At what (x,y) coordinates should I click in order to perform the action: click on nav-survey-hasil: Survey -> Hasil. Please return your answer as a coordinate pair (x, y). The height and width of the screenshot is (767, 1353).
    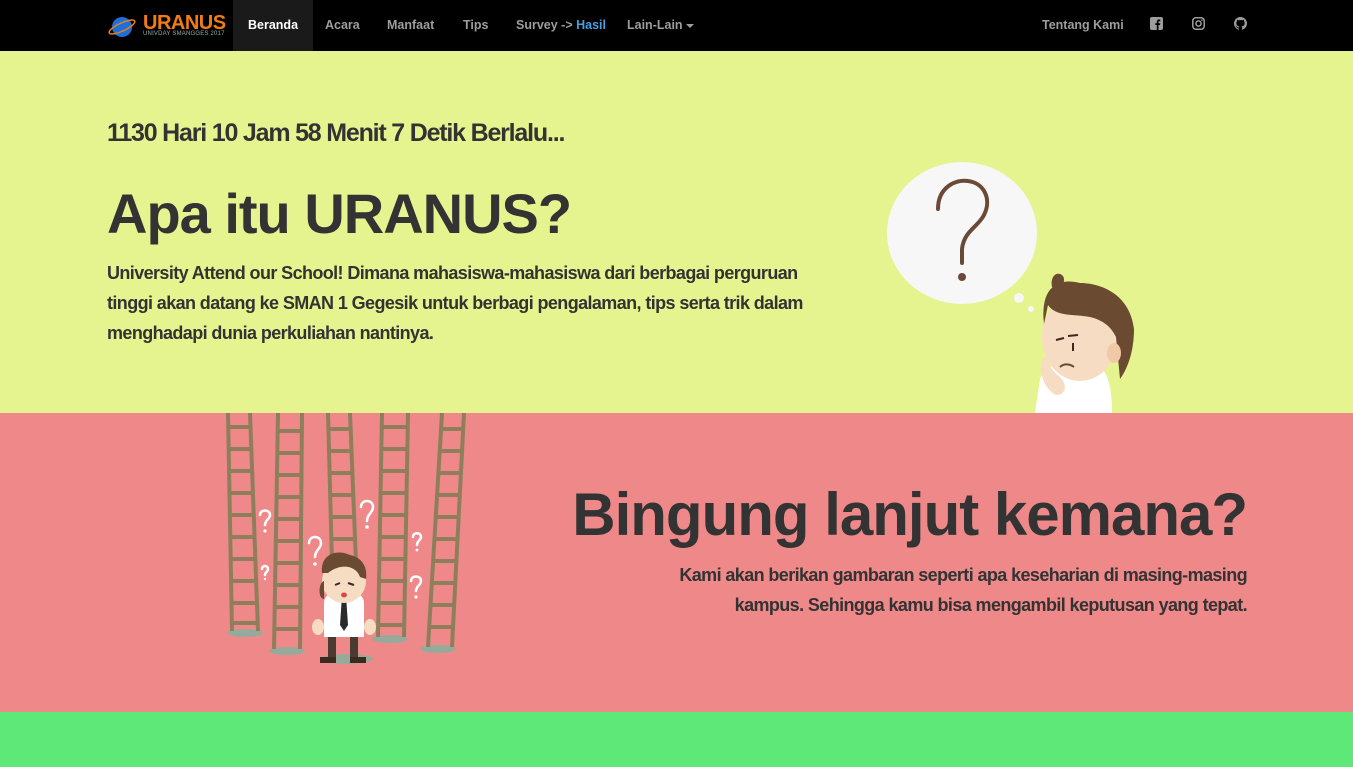
    Looking at the image, I should click on (561, 25).